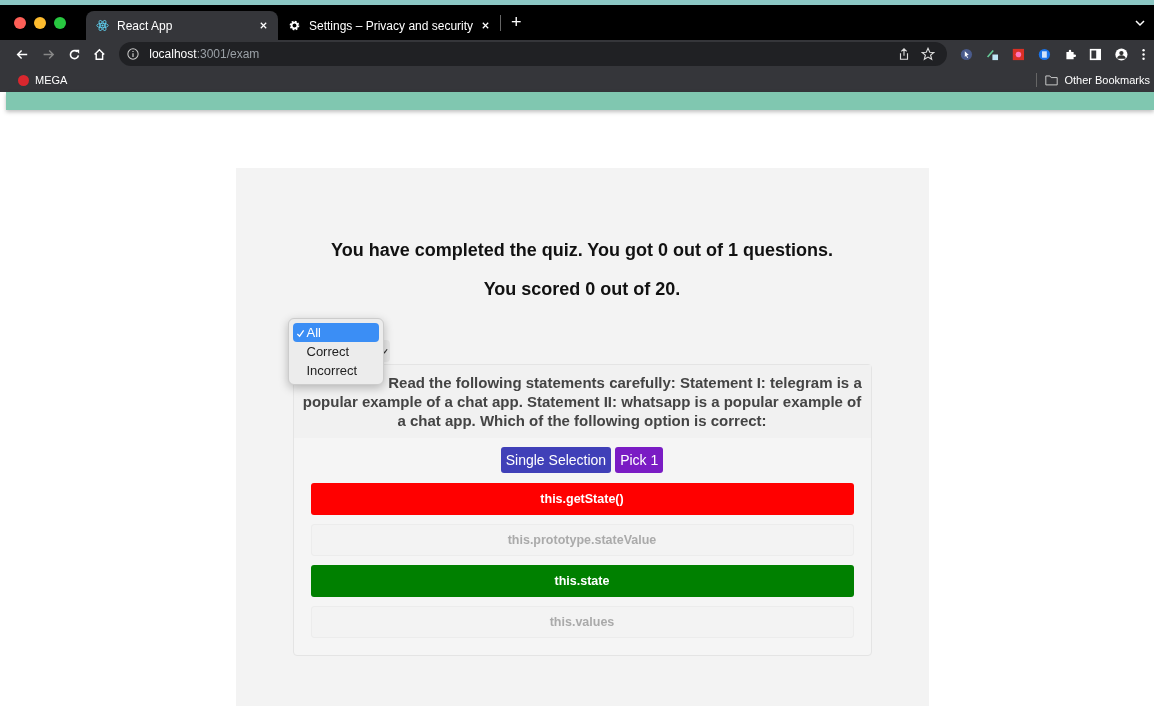 This screenshot has width=1154, height=706. Describe the element at coordinates (582, 581) in the screenshot. I see `answer-option: this.state` at that location.